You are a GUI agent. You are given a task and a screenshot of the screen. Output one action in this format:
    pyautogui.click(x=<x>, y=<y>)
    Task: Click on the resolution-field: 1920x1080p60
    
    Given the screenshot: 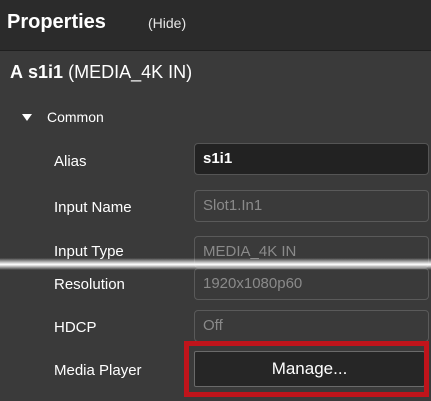 What is the action you would take?
    pyautogui.click(x=311, y=284)
    